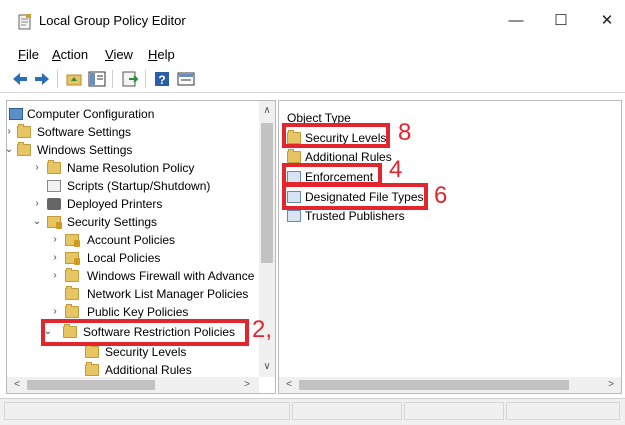 This screenshot has height=425, width=625. Describe the element at coordinates (112, 20) in the screenshot. I see `window-title: Local Group Policy Editor` at that location.